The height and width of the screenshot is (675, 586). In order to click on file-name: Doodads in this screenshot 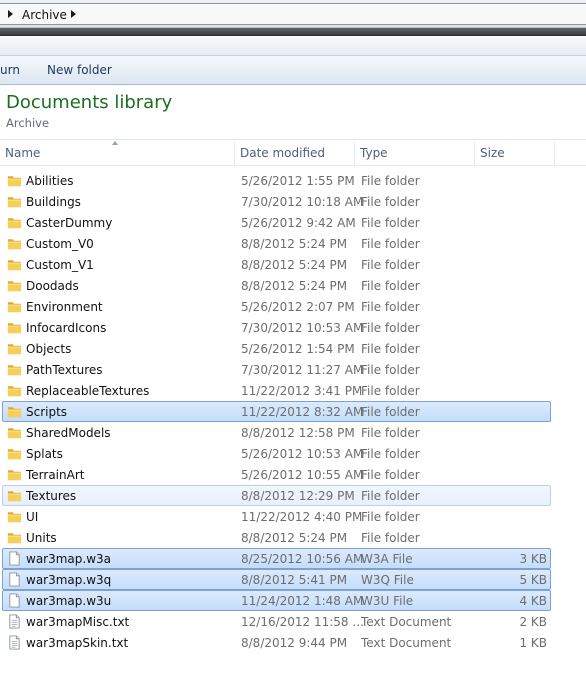, I will do `click(52, 286)`.